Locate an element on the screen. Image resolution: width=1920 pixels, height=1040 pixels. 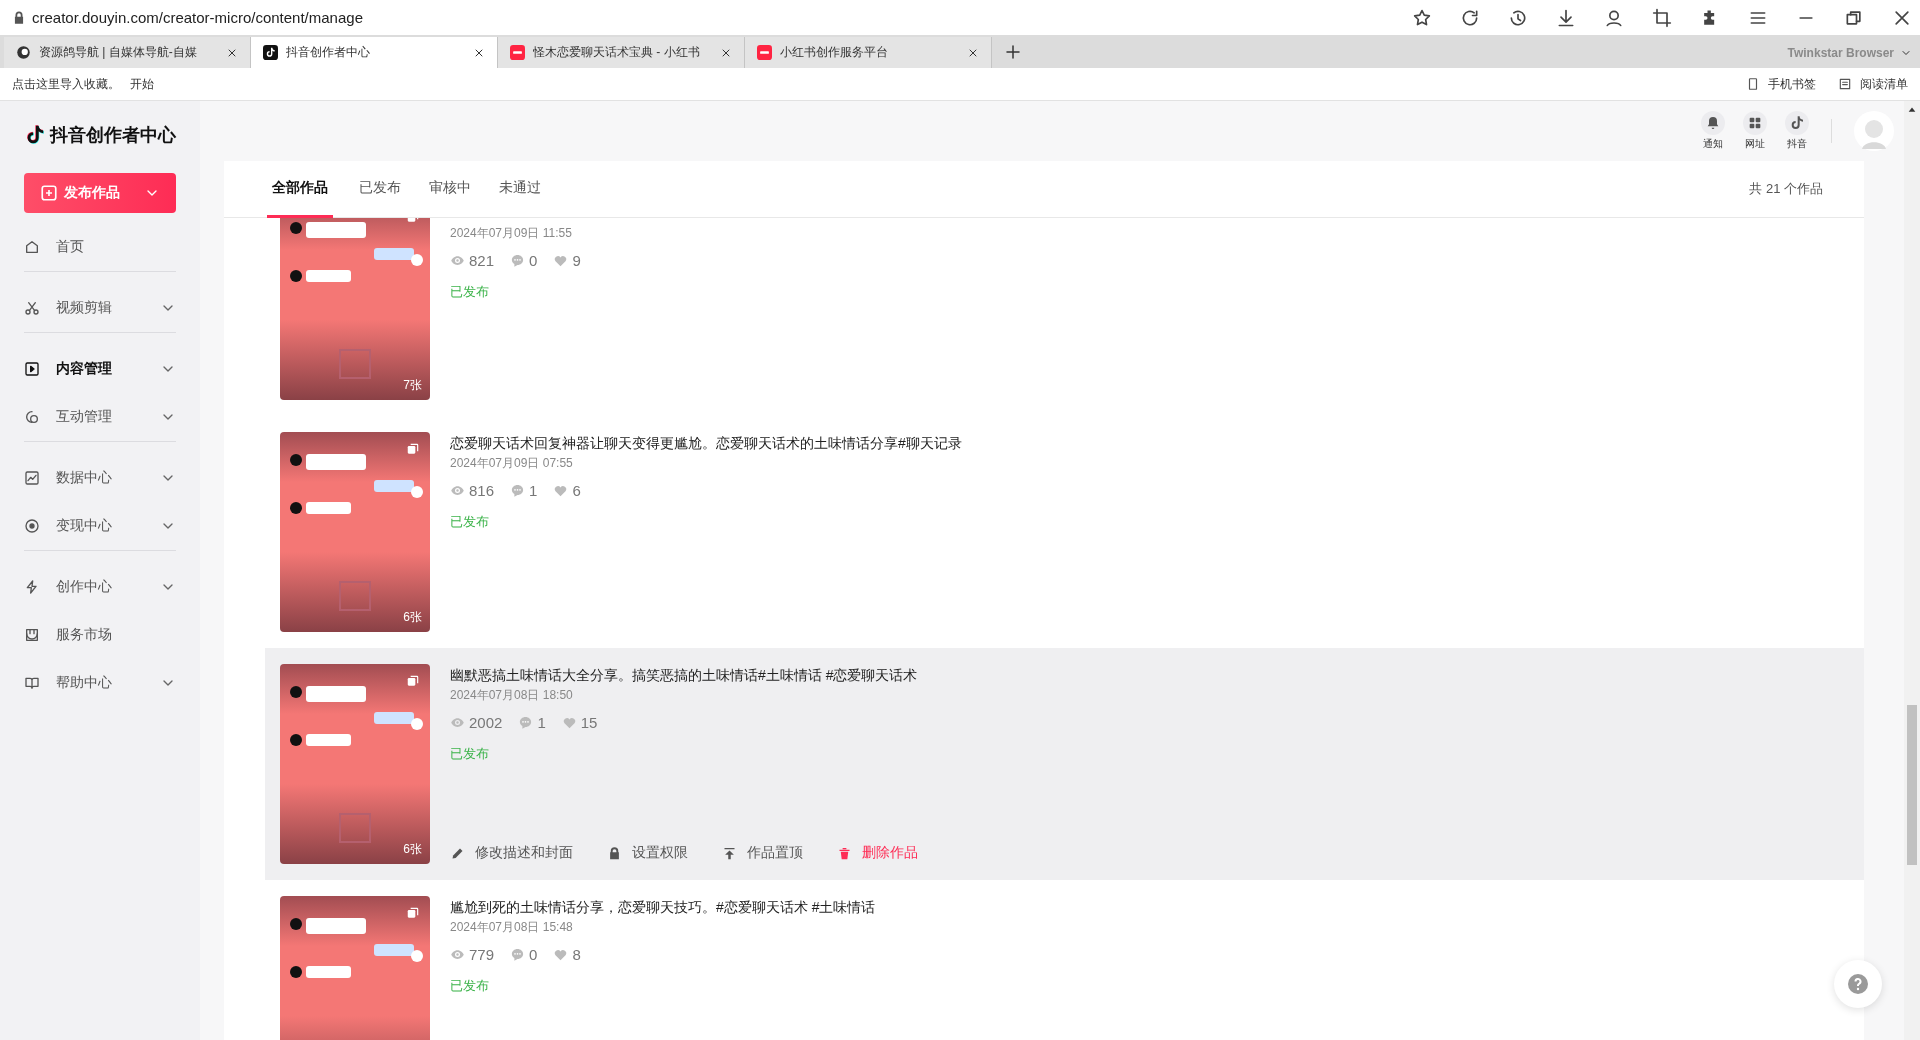
chat-icon is located at coordinates (32, 417).